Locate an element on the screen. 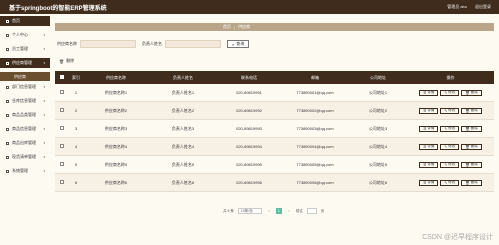 The height and width of the screenshot is (245, 499). next-page-button: › is located at coordinates (289, 211).